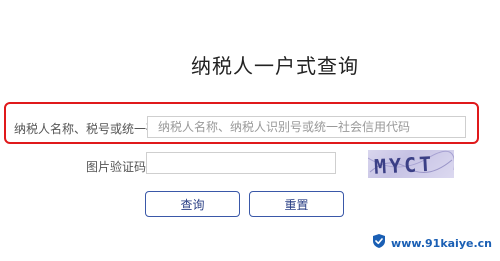 The width and height of the screenshot is (500, 261). I want to click on watermark-text: www.91kaiye.cn, so click(441, 243).